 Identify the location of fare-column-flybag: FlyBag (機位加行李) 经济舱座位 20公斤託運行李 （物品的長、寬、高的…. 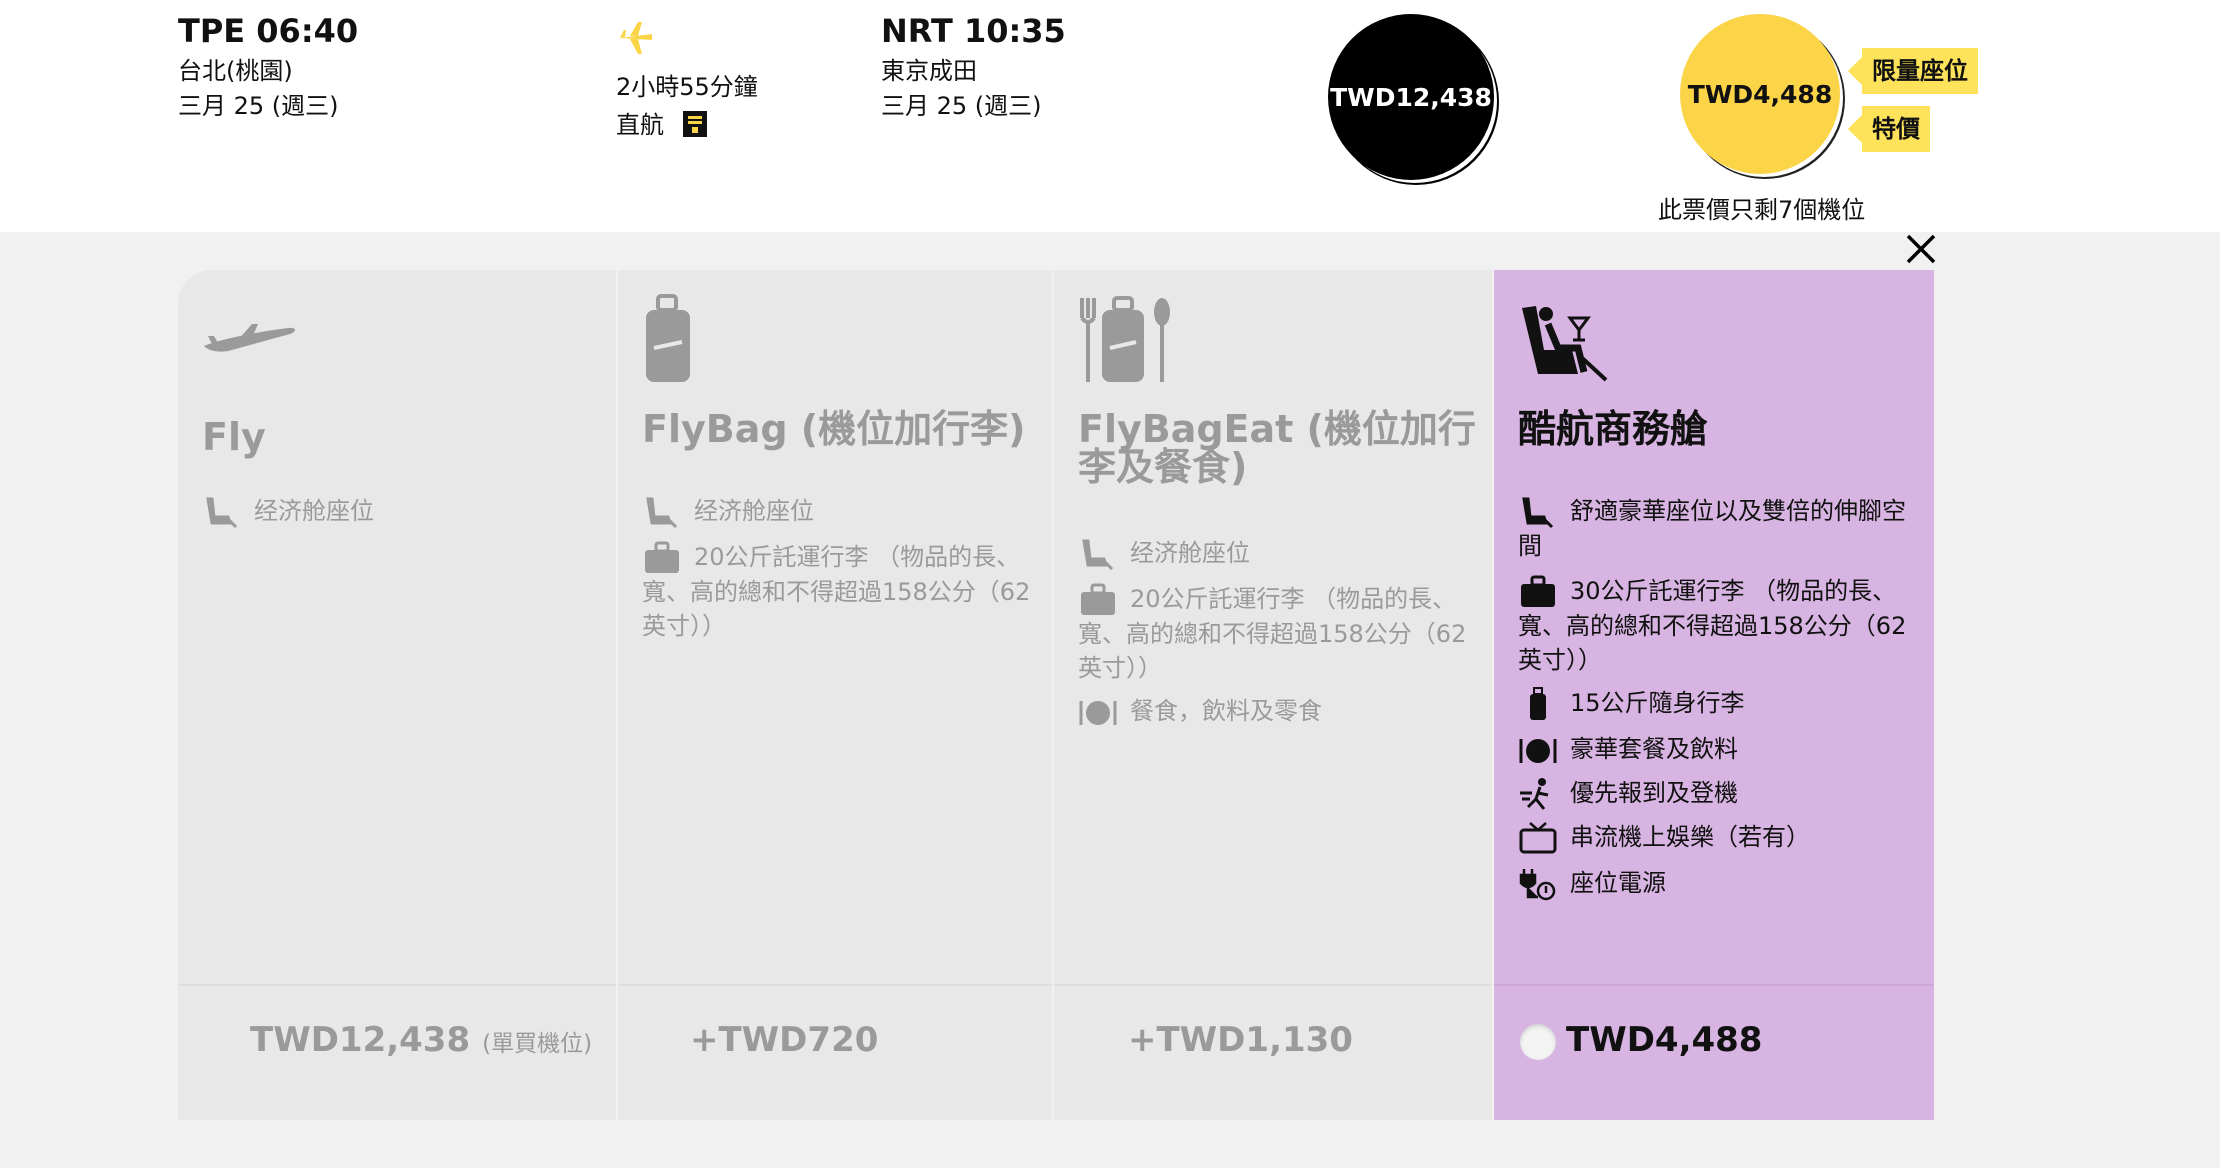
(835, 695).